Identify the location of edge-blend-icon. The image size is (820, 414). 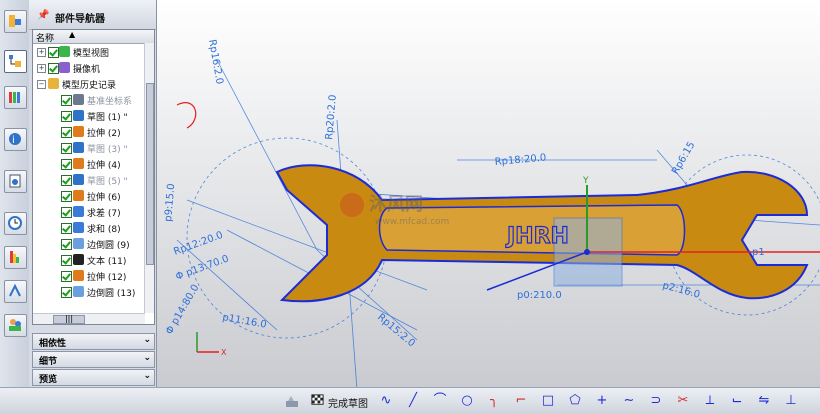
(78, 243).